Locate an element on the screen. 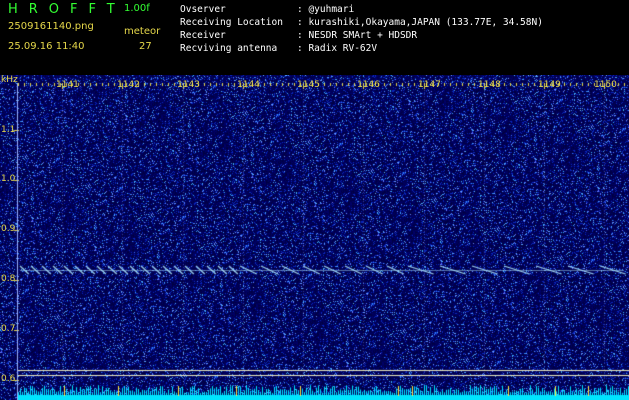 The width and height of the screenshot is (629, 400). y-tick-label: 0.8 is located at coordinates (8, 279).